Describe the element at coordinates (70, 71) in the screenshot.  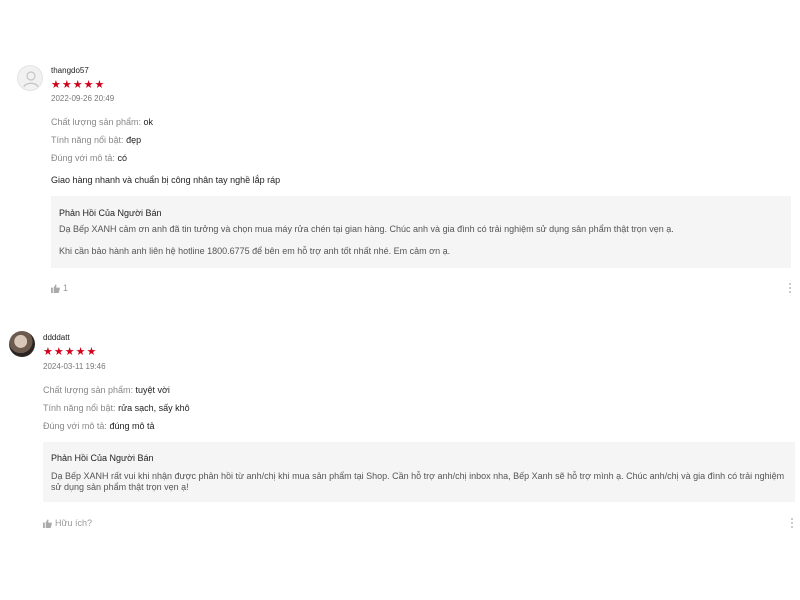
I see `review-username: thangdo57` at that location.